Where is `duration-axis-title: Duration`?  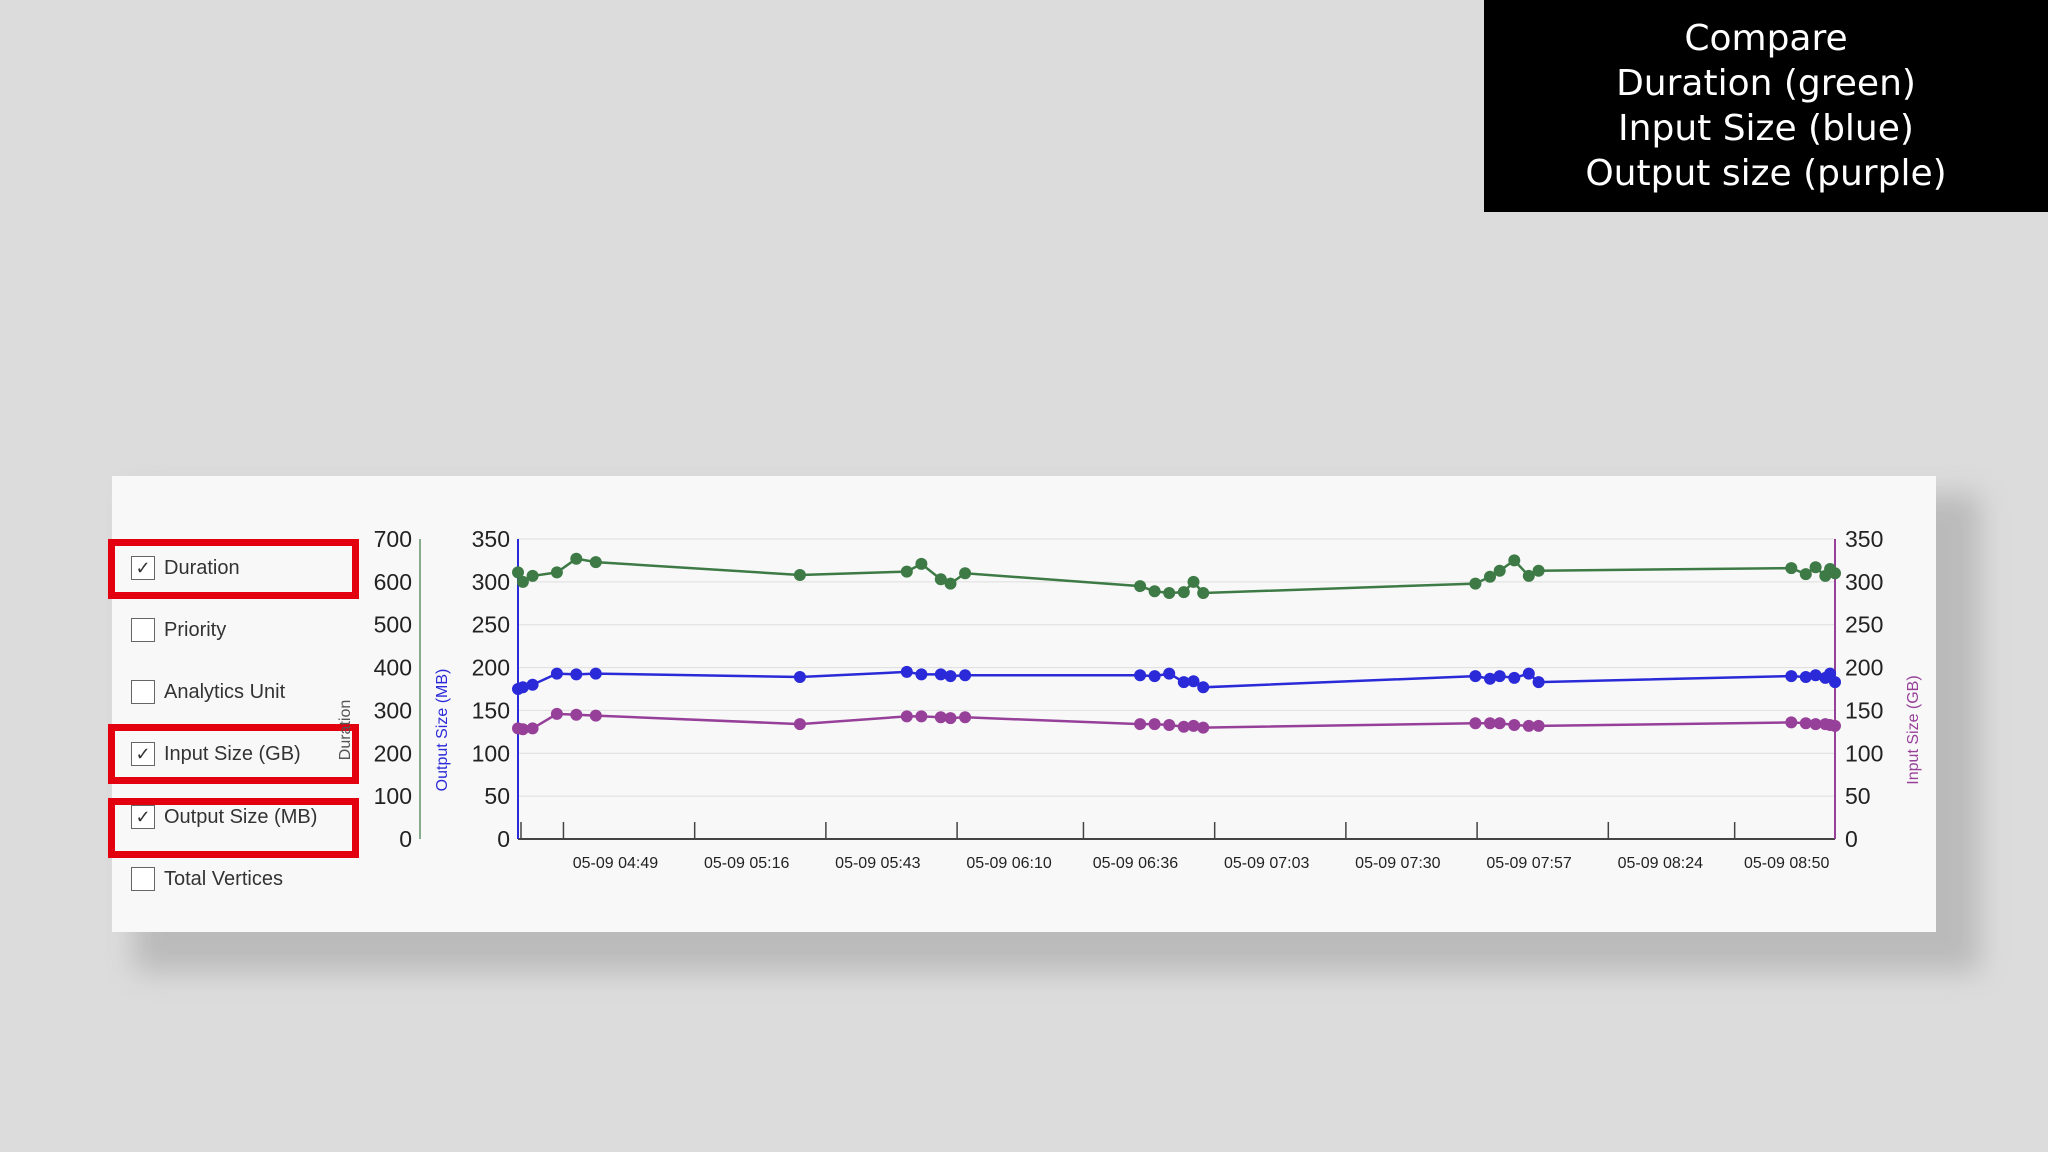
duration-axis-title: Duration is located at coordinates (345, 730).